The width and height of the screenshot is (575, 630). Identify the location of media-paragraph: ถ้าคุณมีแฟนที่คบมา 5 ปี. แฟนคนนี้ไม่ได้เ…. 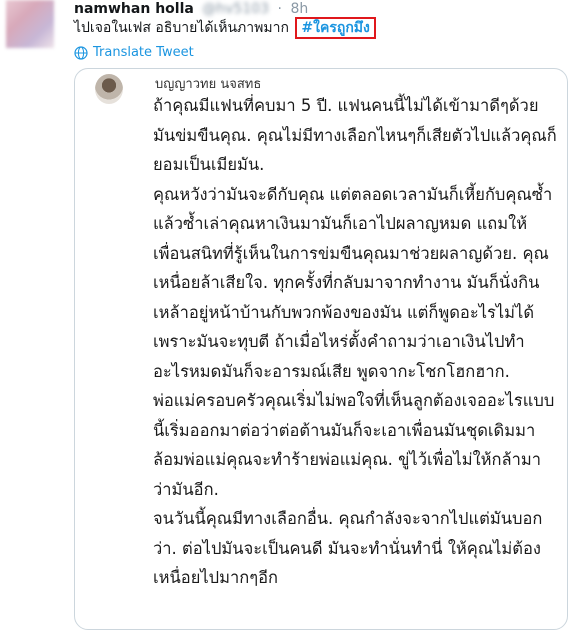
(355, 135).